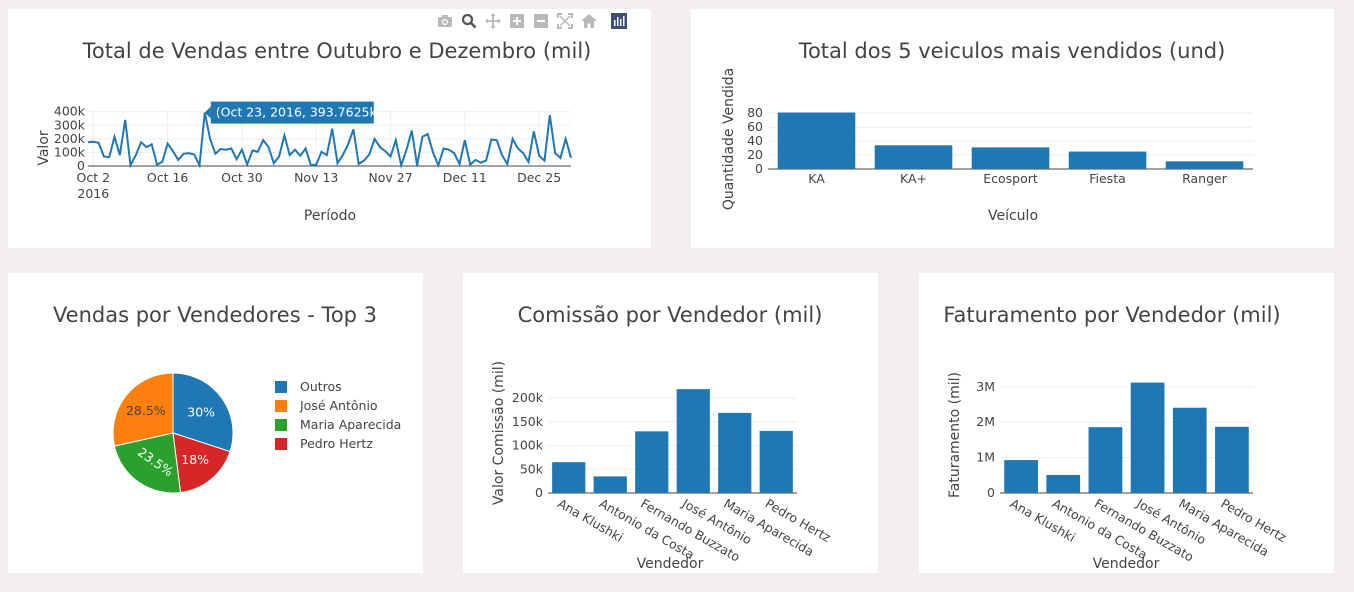  What do you see at coordinates (955, 435) in the screenshot?
I see `y-axis-label: Faturamento (mil)` at bounding box center [955, 435].